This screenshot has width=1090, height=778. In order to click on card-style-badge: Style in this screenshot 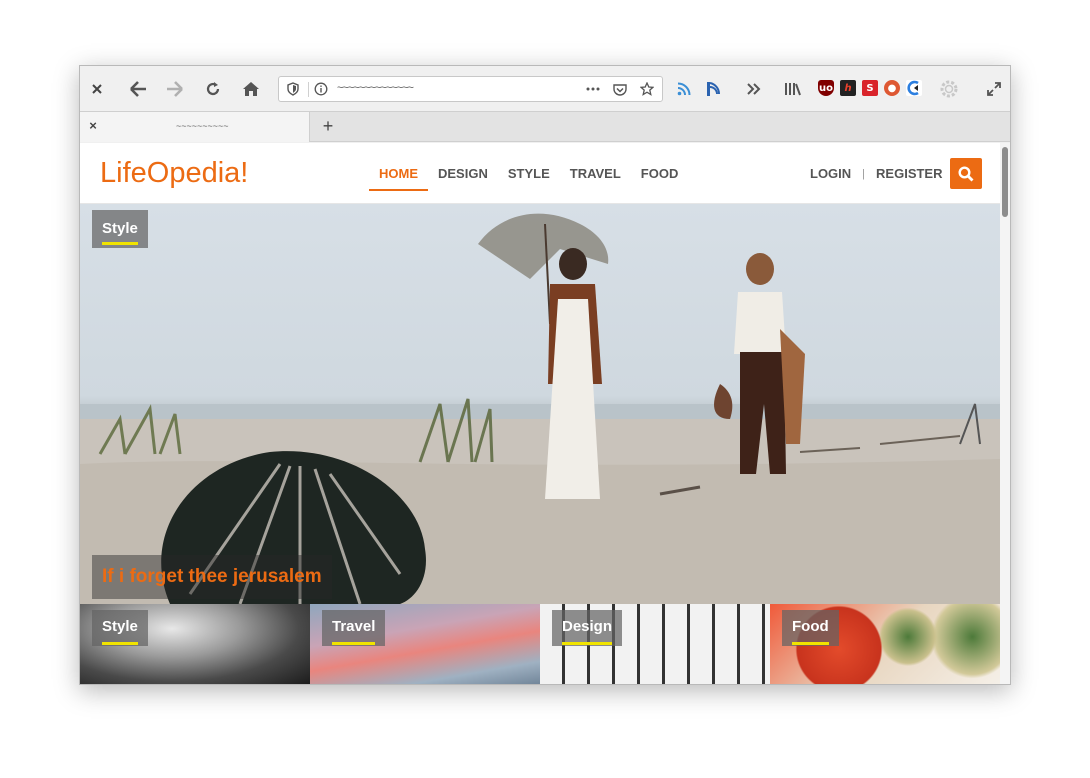, I will do `click(120, 628)`.